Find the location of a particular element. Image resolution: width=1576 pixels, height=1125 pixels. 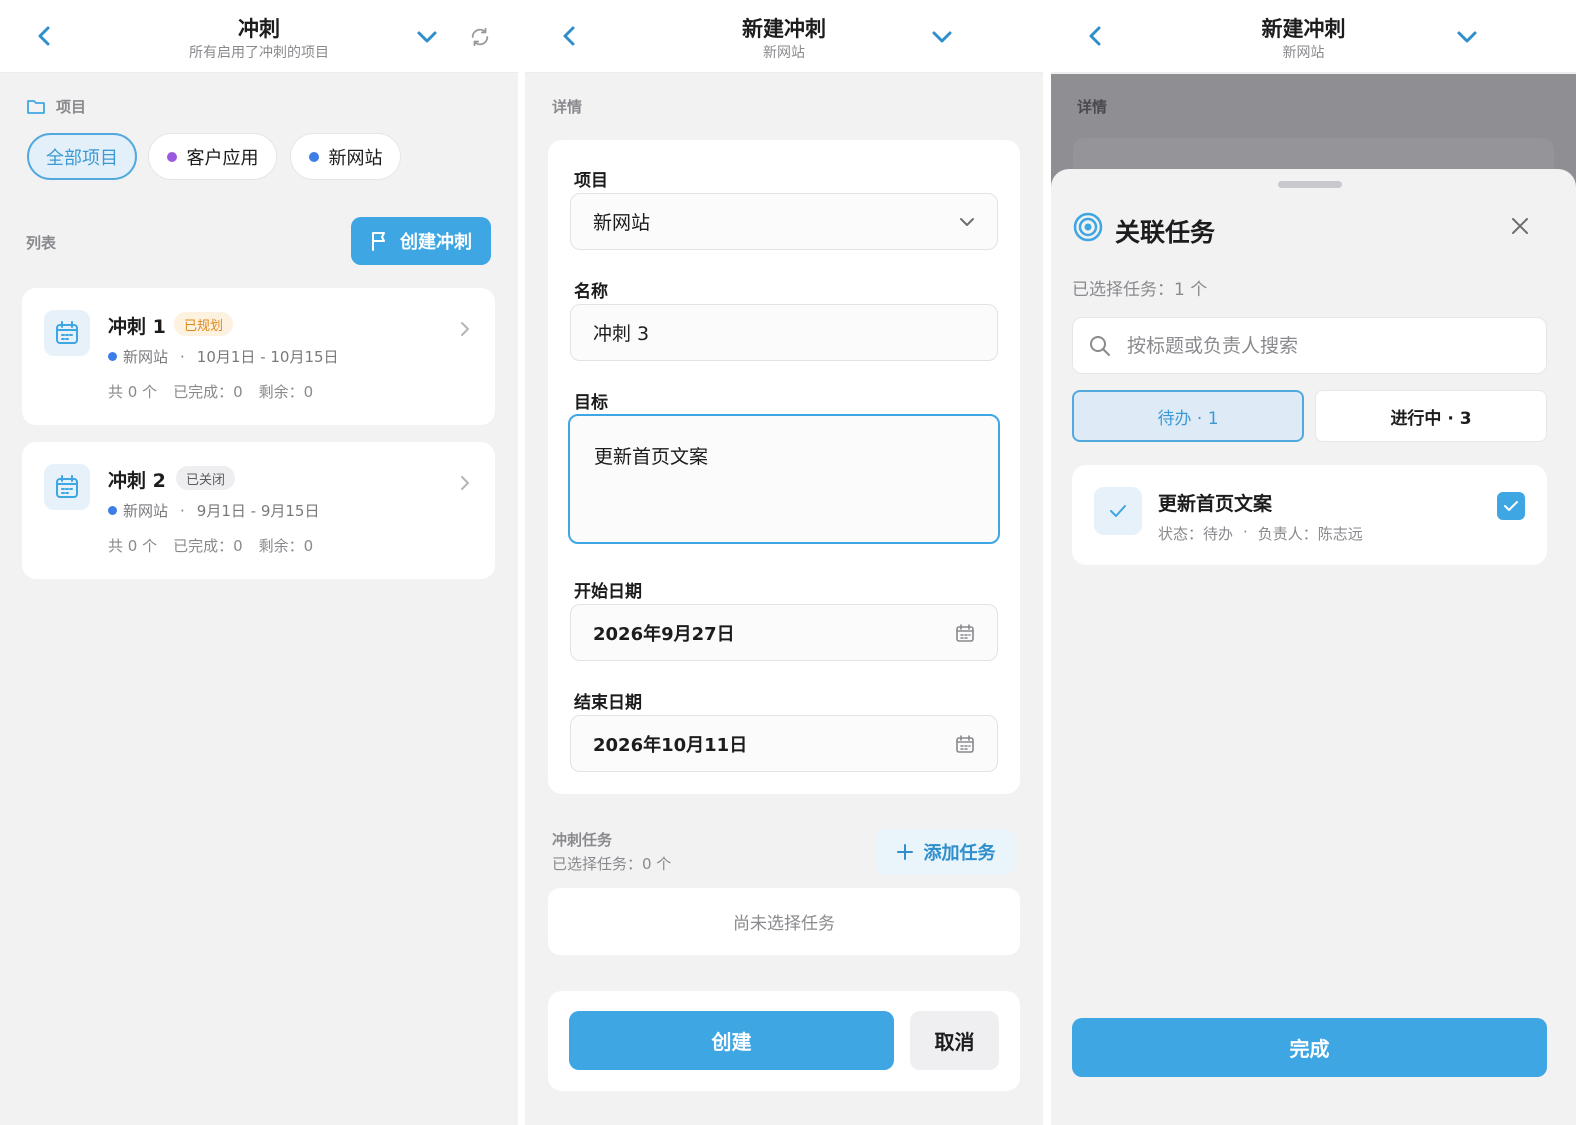

close-button is located at coordinates (1520, 228).